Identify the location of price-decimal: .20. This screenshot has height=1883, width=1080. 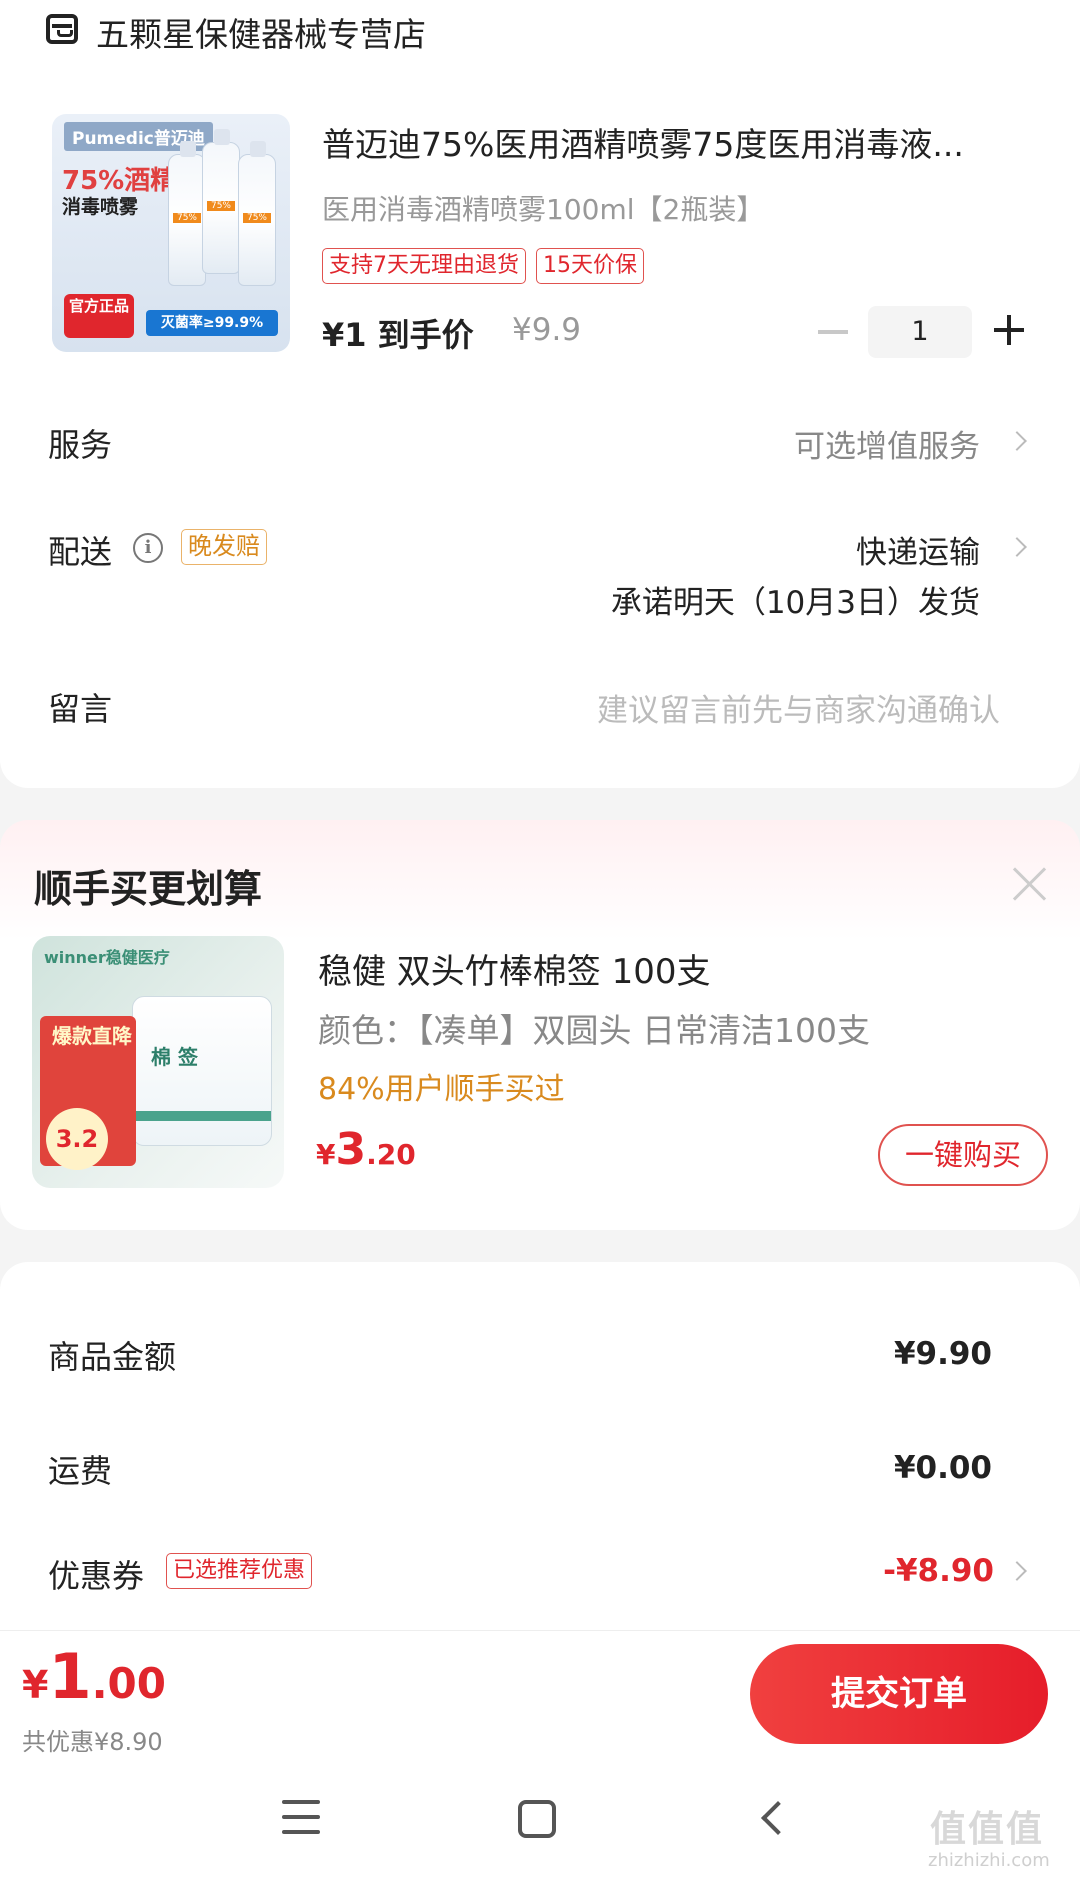
(391, 1154).